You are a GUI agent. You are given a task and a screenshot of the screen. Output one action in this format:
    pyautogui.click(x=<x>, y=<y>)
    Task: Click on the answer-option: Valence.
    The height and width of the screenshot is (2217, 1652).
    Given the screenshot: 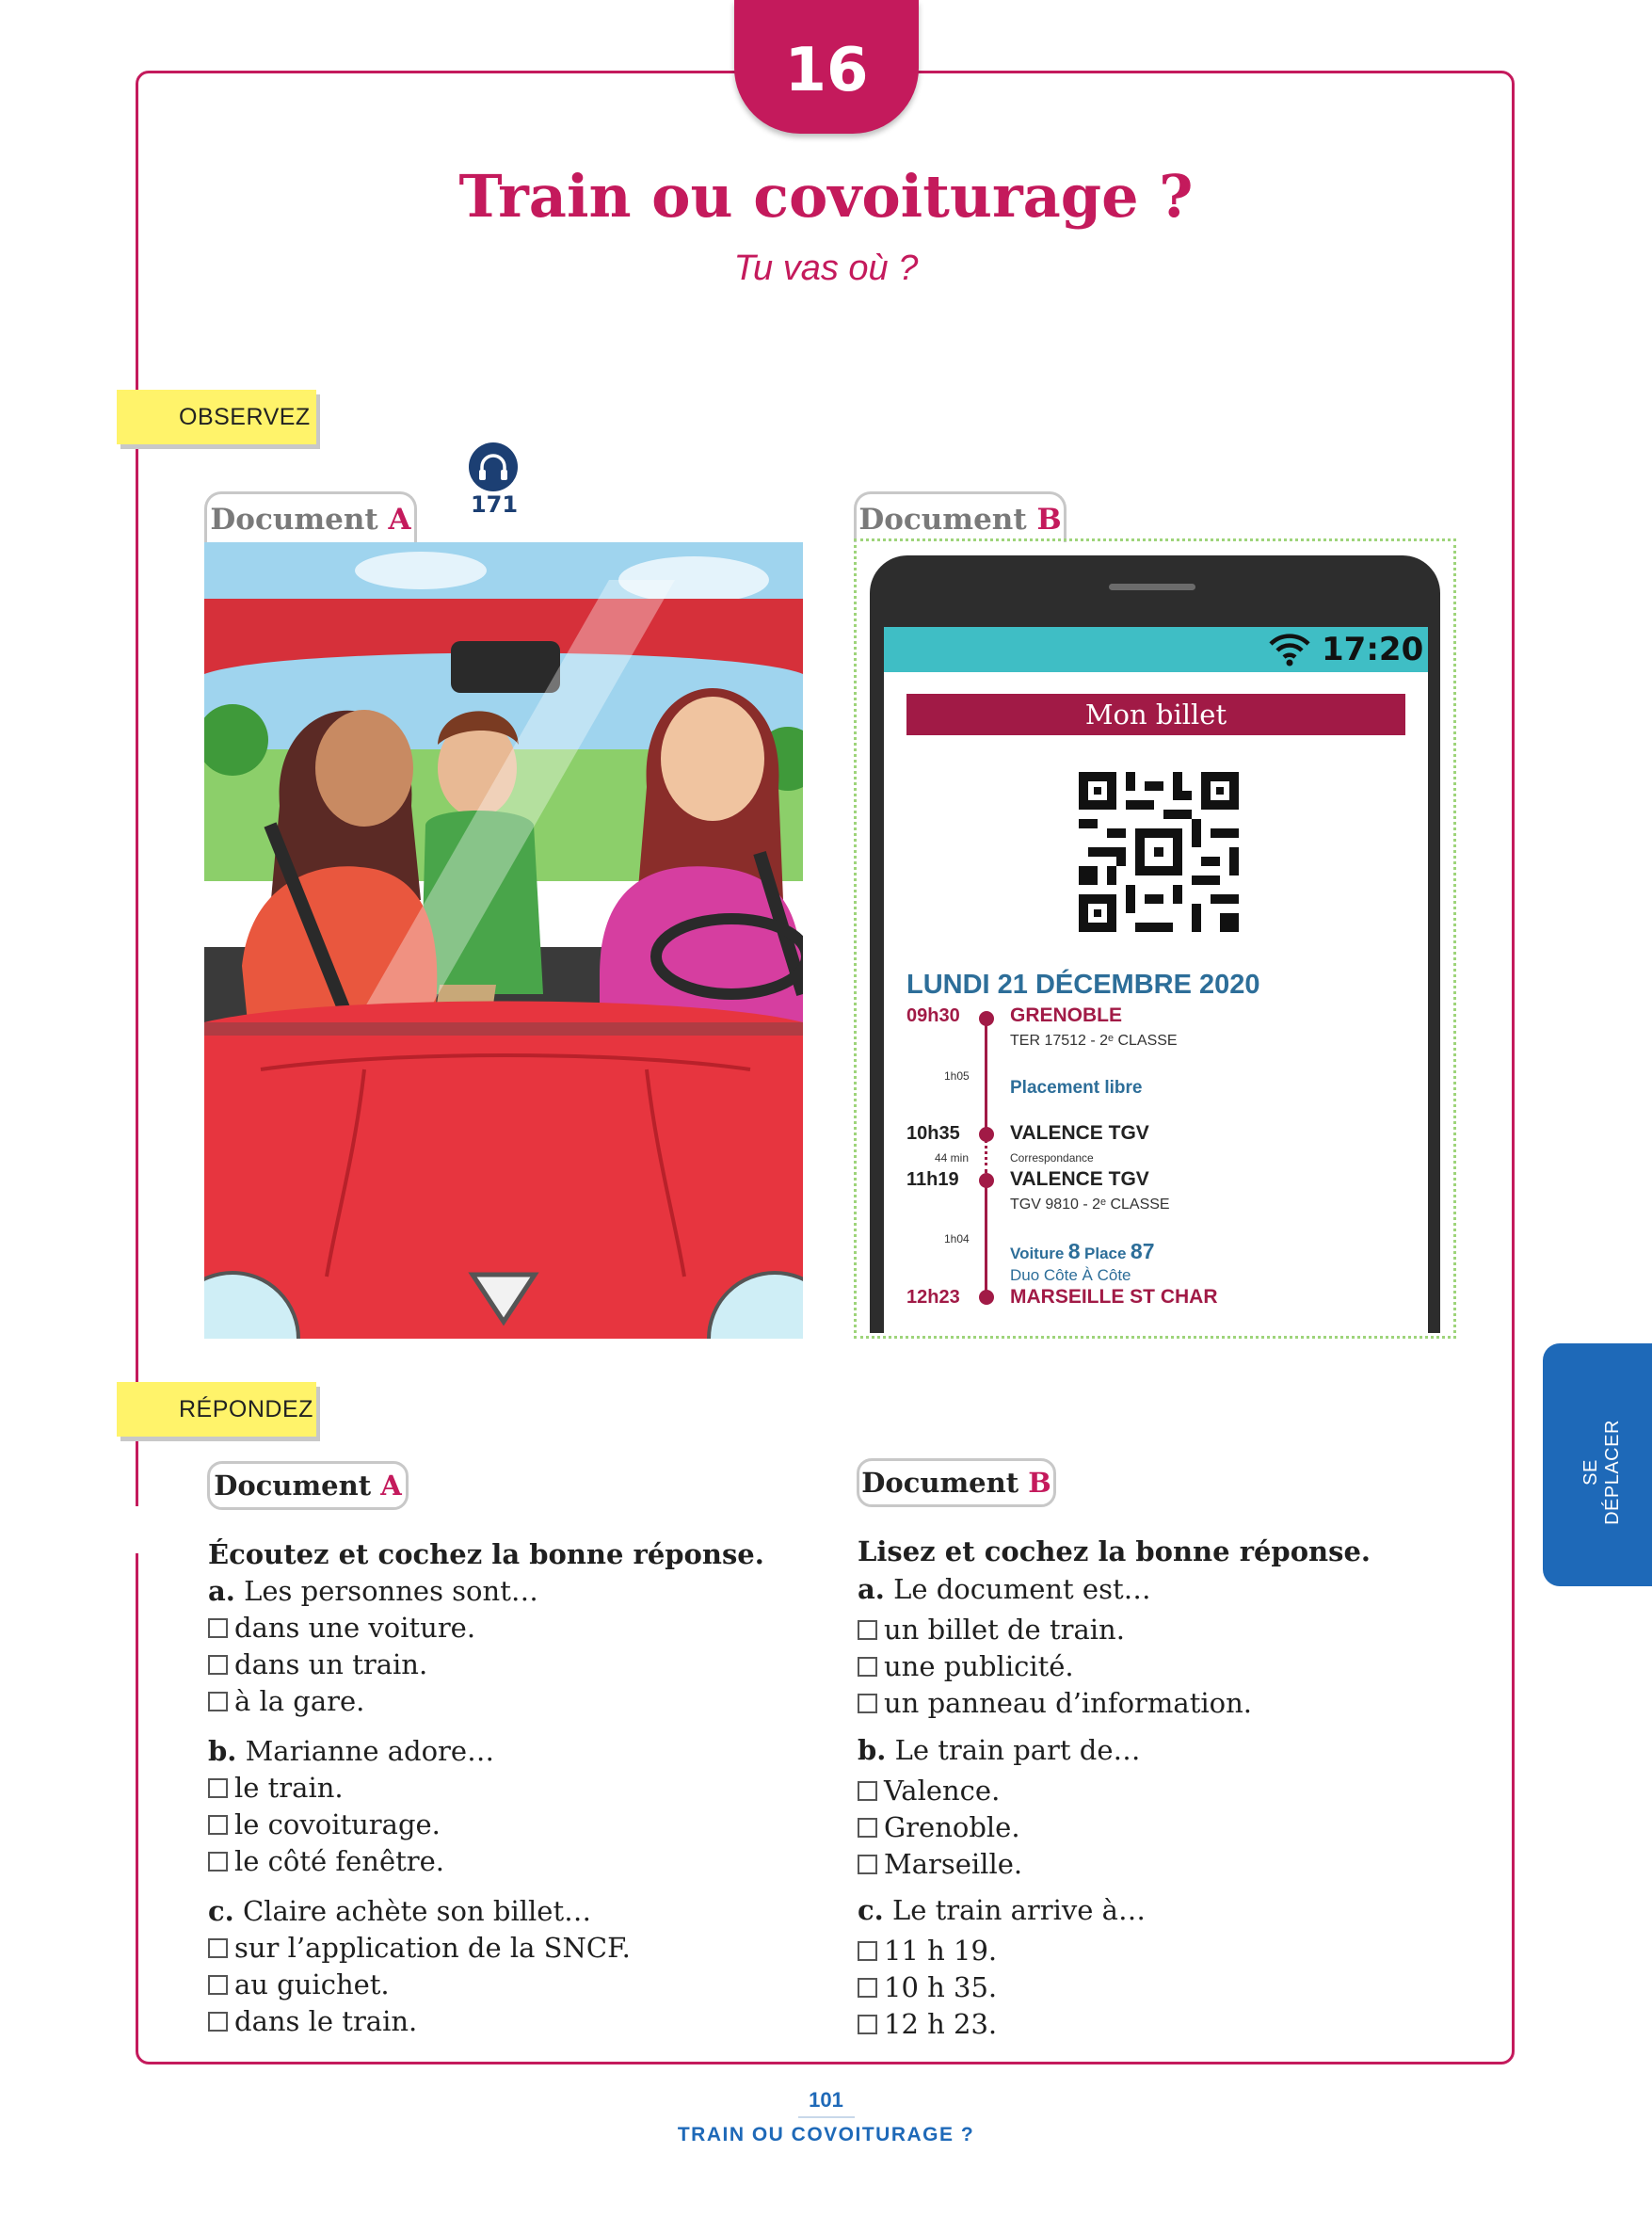 What is the action you would take?
    pyautogui.click(x=929, y=1791)
    